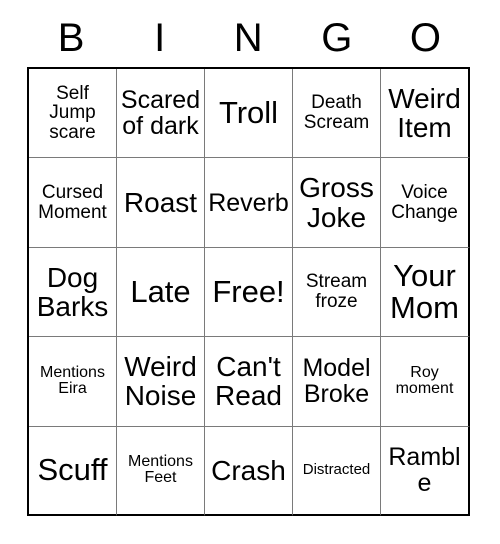 This screenshot has height=544, width=500. I want to click on bingo-cell: Model Broke, so click(337, 382).